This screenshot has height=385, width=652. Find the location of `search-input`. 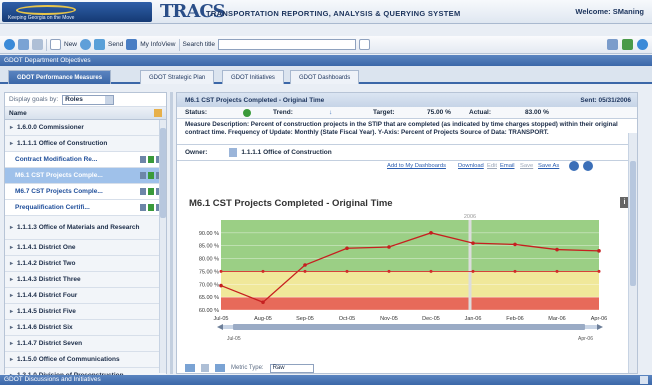

search-input is located at coordinates (287, 44).